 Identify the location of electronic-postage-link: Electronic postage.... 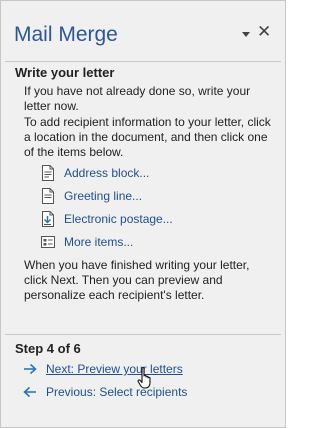
(107, 219).